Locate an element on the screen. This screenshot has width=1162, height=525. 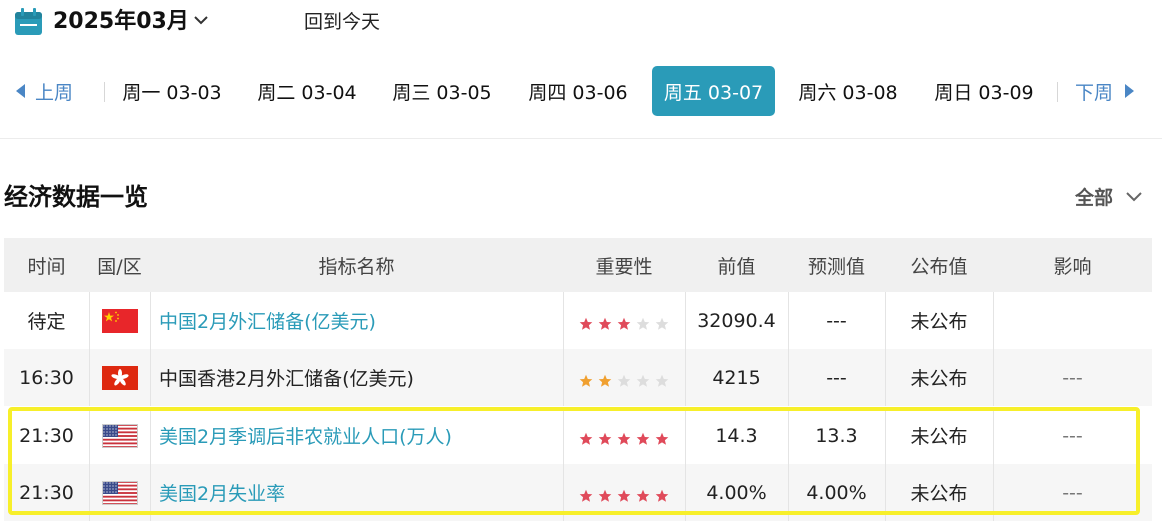
previous-value-cell: 4215 is located at coordinates (736, 377).